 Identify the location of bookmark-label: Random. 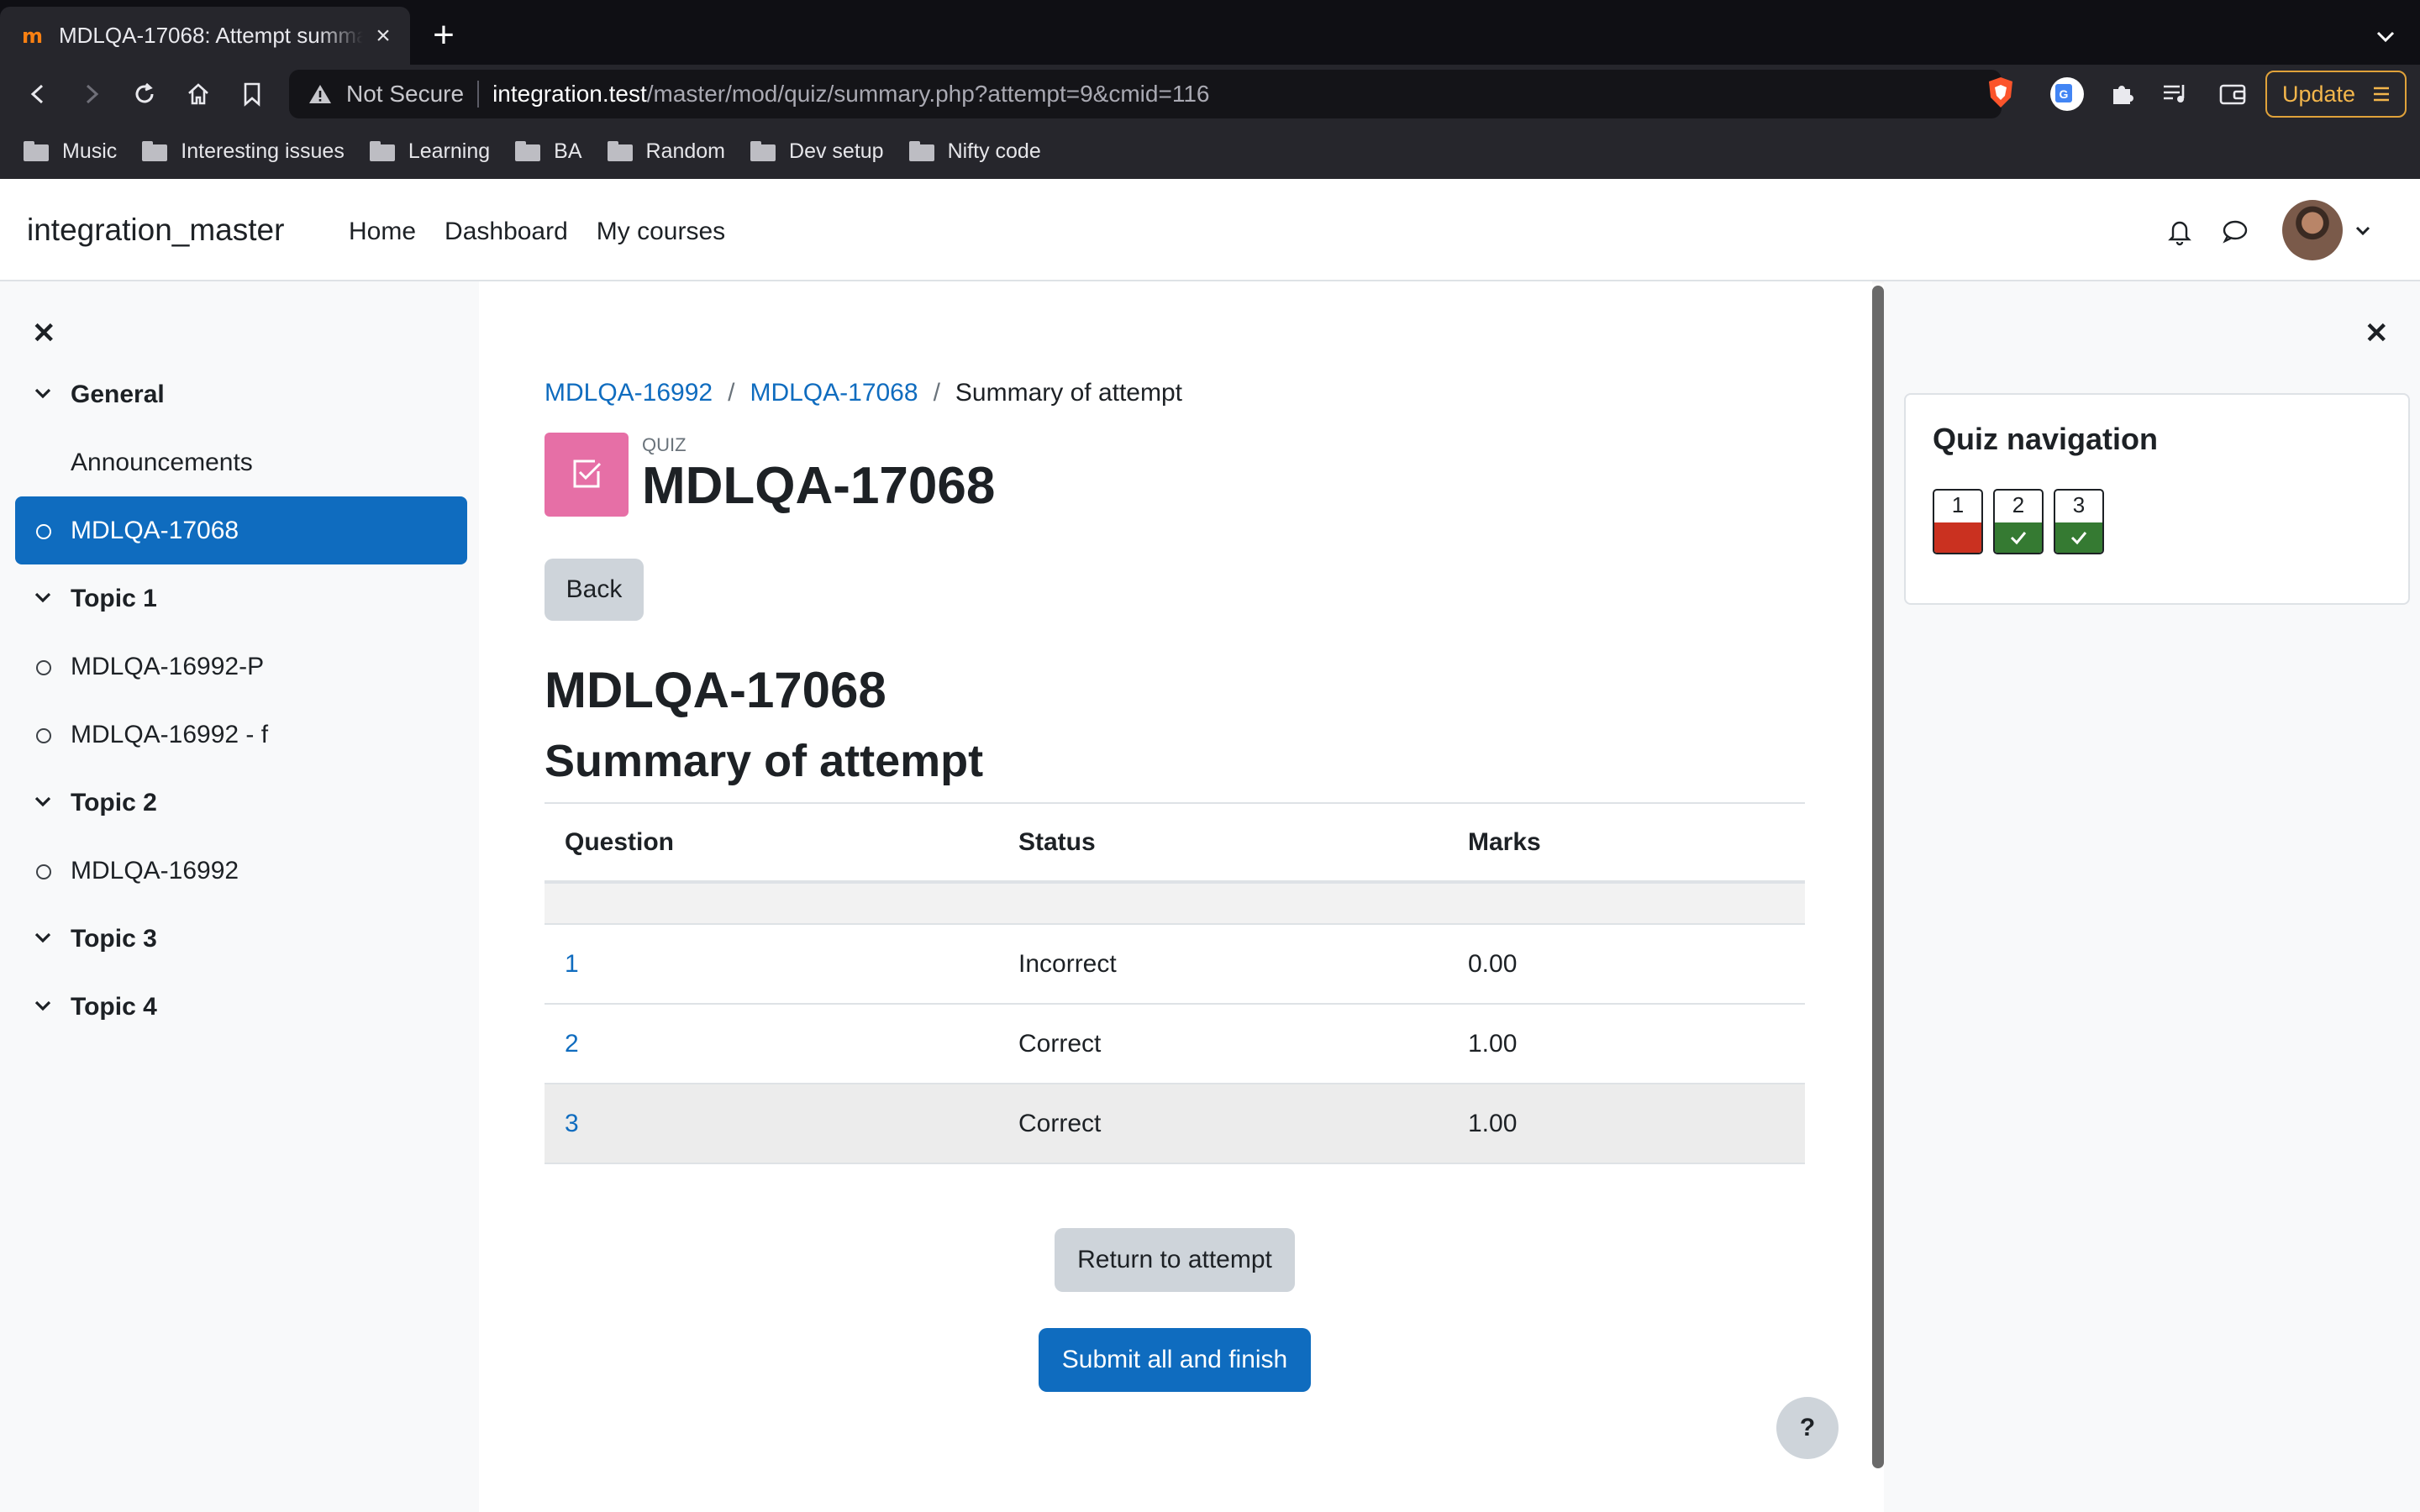
(686, 151).